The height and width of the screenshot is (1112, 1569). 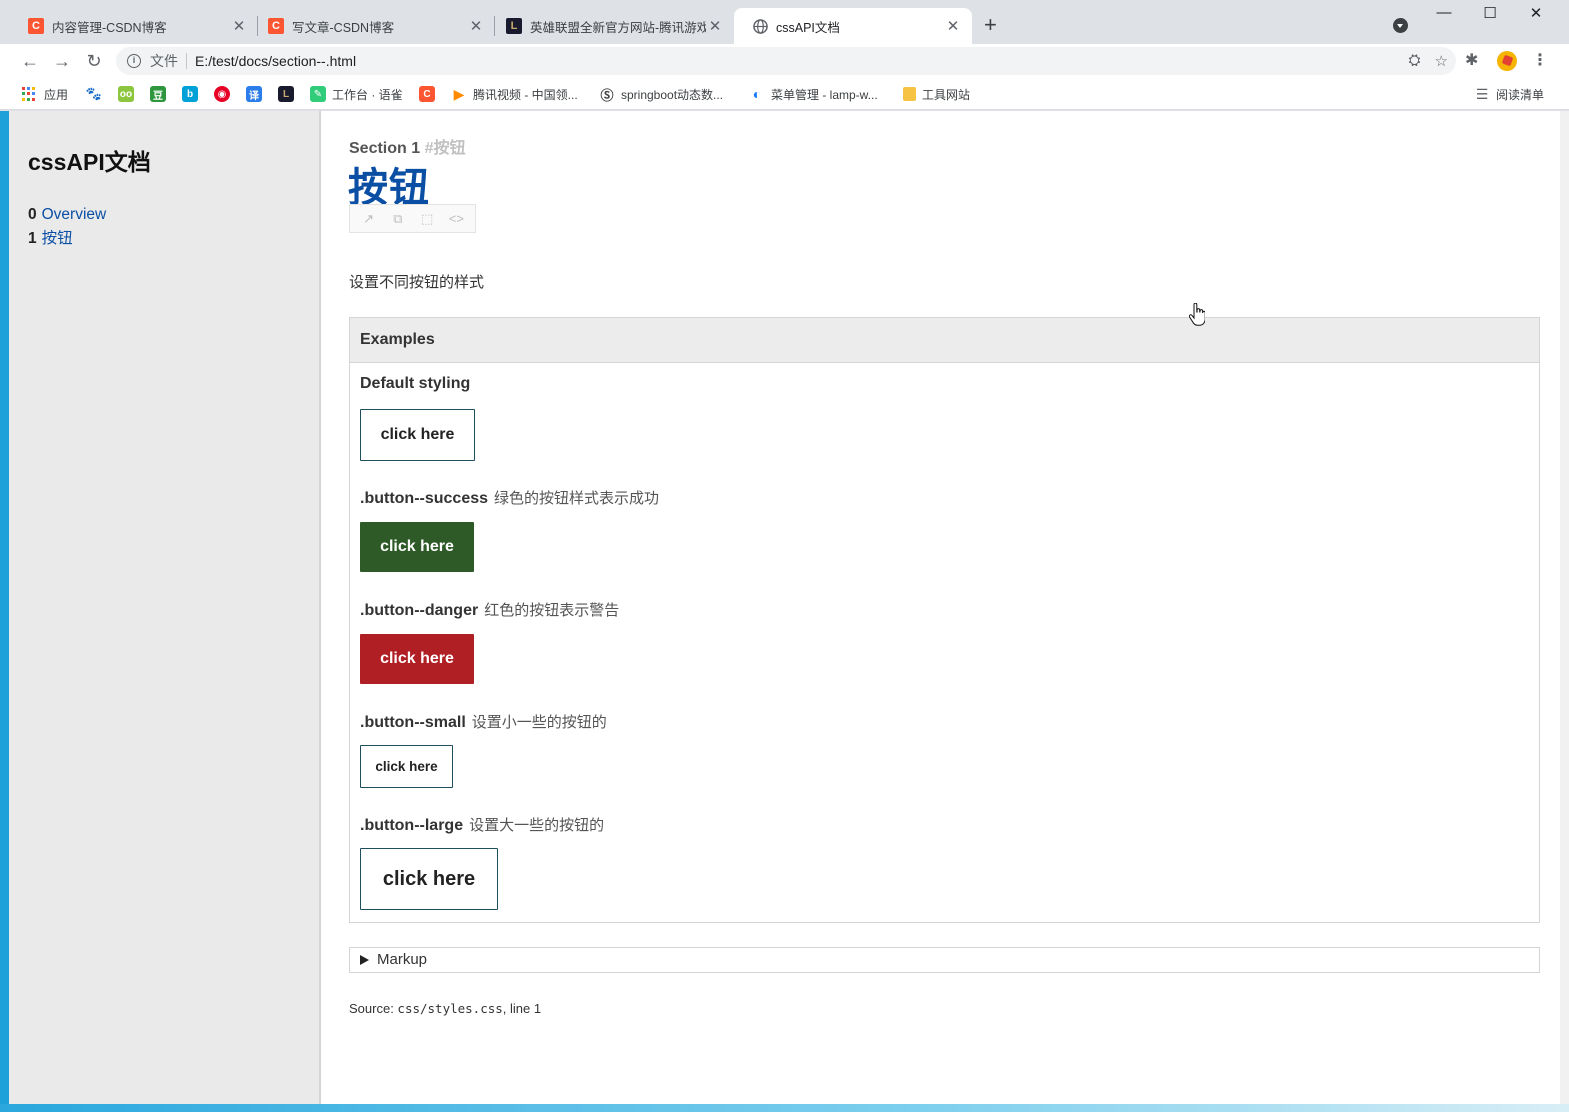 I want to click on example-note: 设置小一些的按钮的, so click(x=539, y=722).